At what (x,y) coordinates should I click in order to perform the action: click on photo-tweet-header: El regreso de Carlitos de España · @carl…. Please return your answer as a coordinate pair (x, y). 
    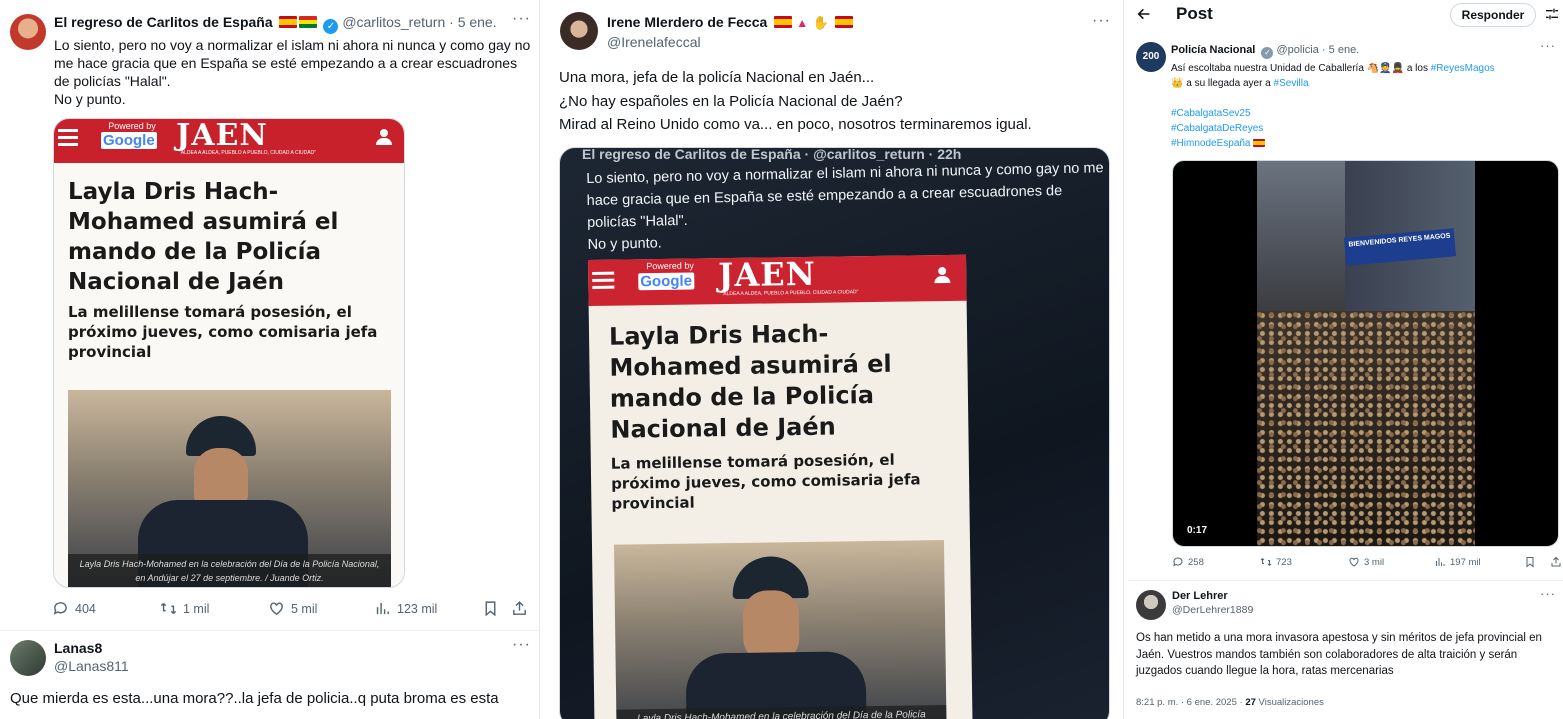
    Looking at the image, I should click on (772, 154).